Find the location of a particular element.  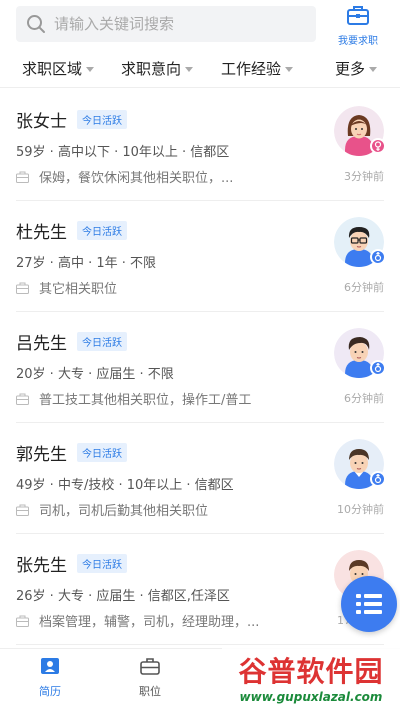

position-row: 司机，司机后勤其他相关职位 is located at coordinates (112, 509).